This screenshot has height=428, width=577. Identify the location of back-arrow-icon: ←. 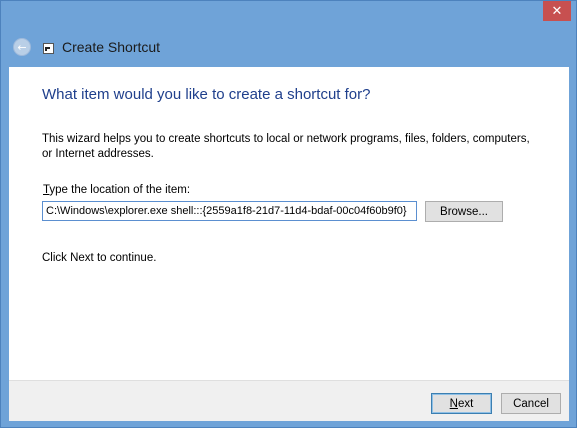
(22, 47).